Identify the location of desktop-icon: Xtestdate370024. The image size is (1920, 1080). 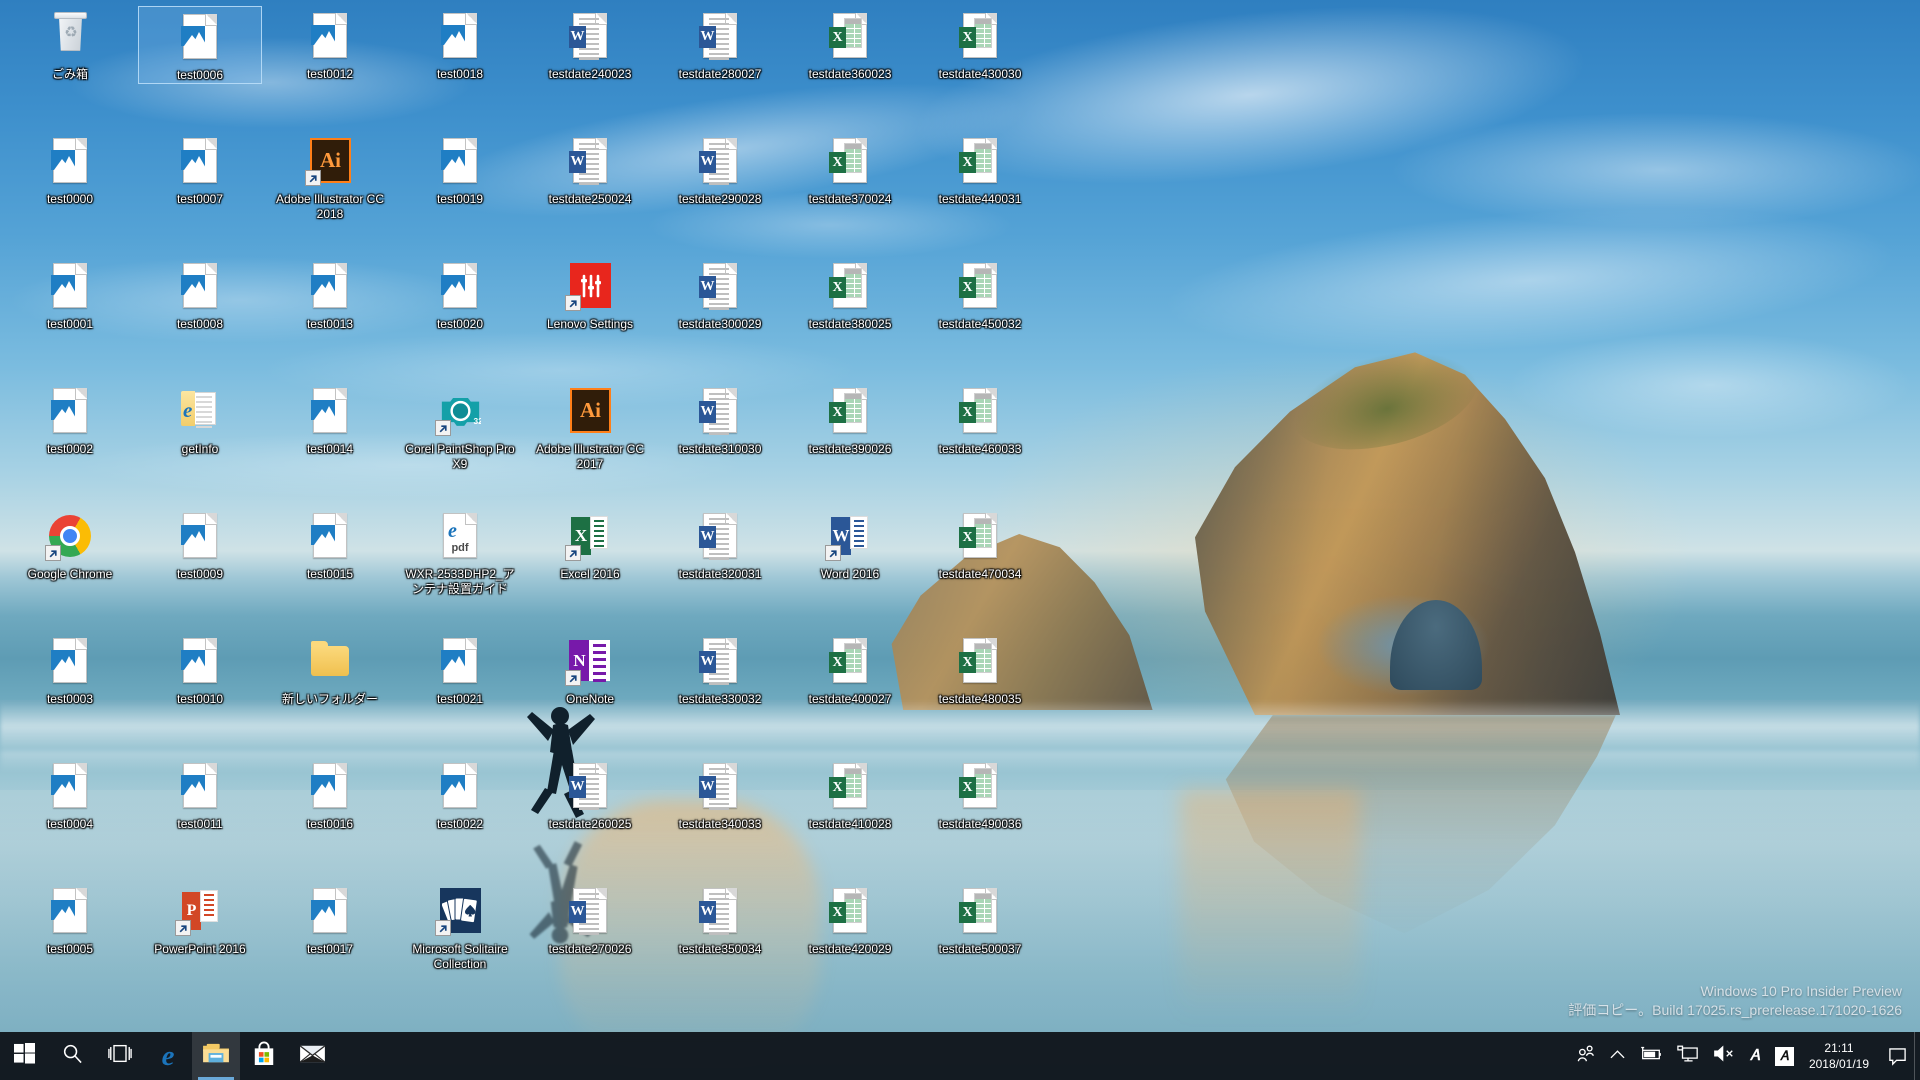
(850, 169).